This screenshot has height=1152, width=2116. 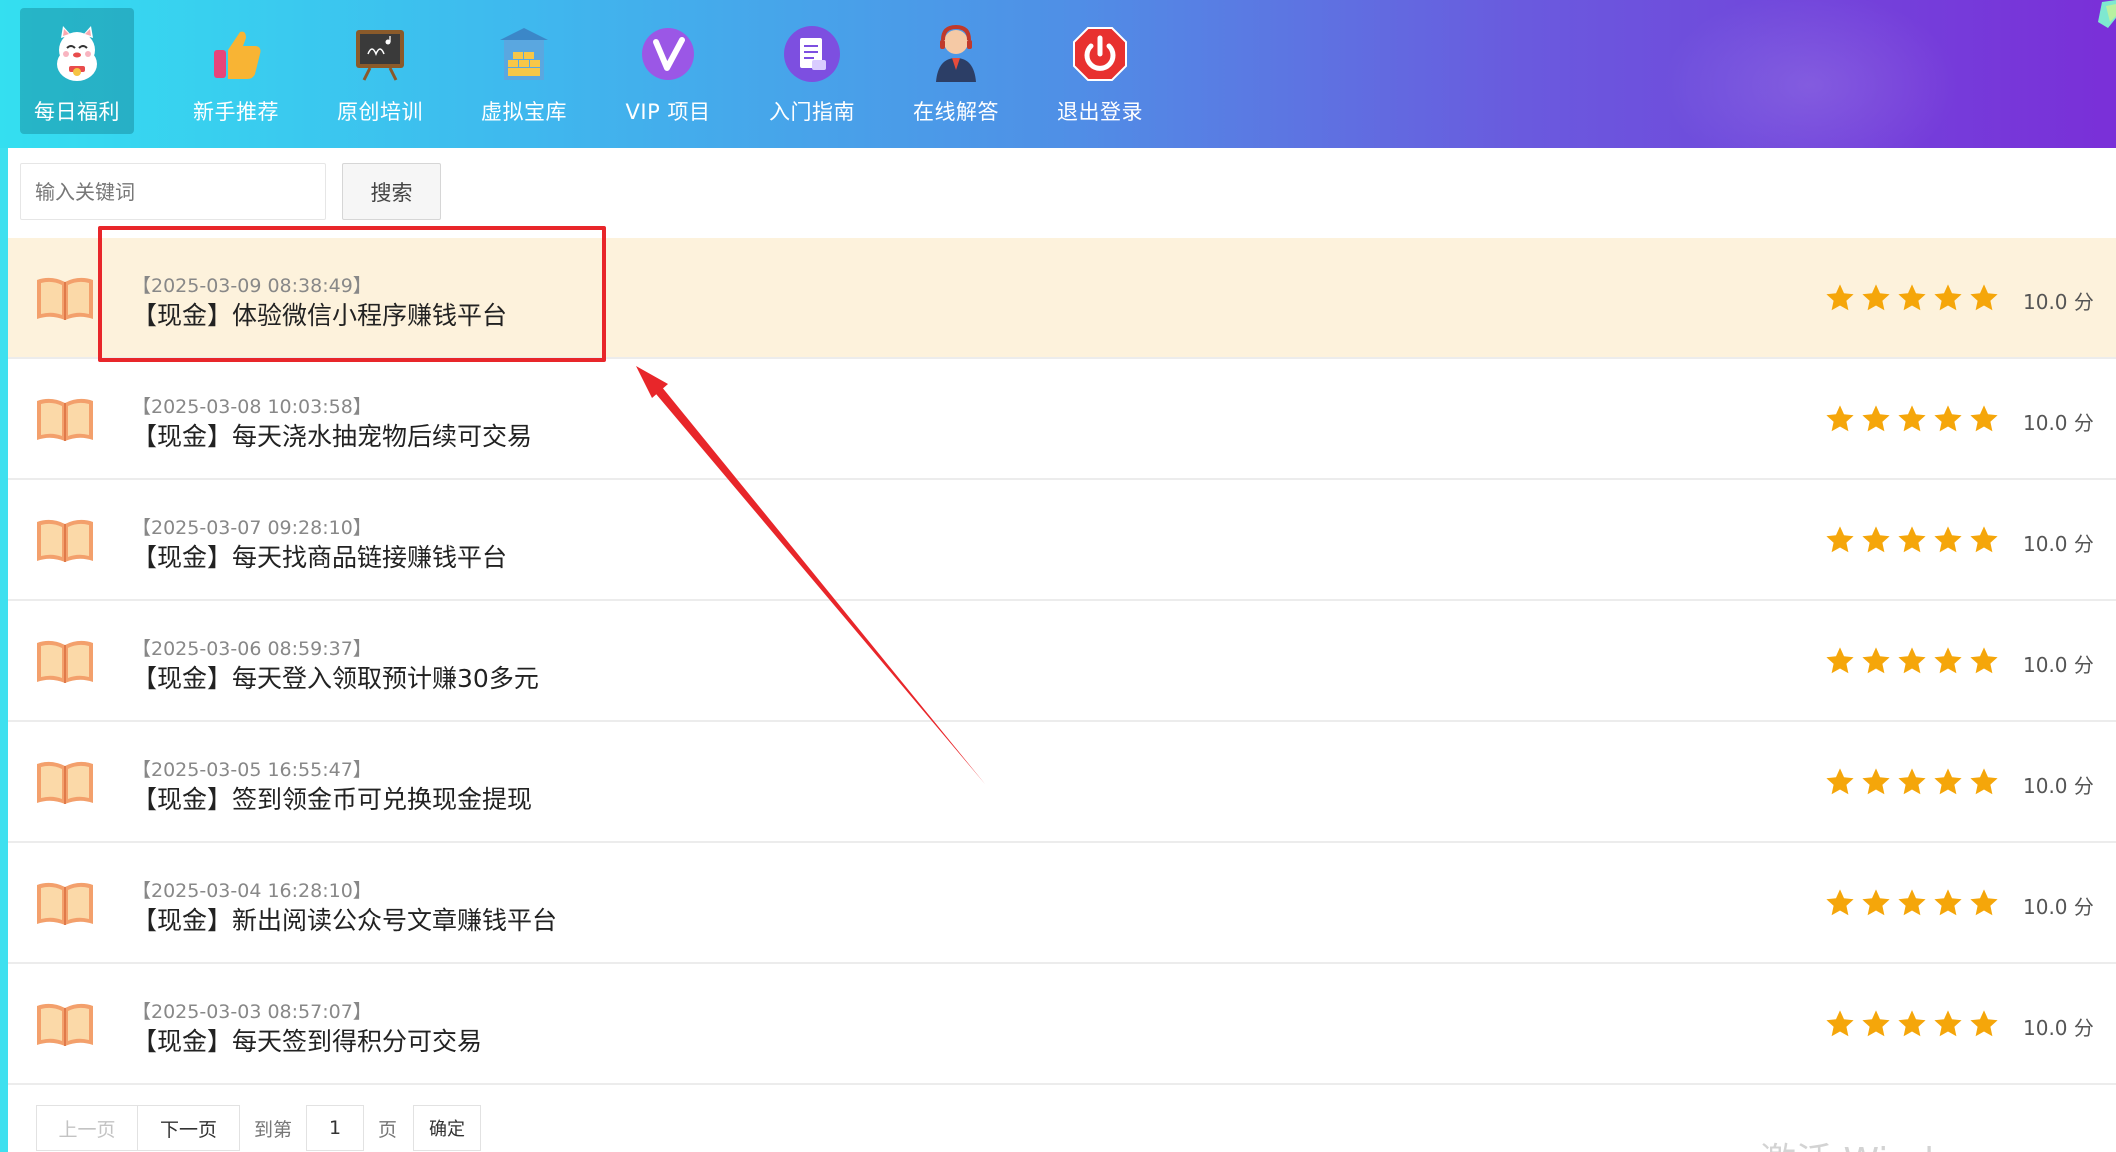 I want to click on main-nav: 每日福利 新手推荐 原创培训 虚拟宝库 VIP 项目 入门指南 在线解答 退出登录, so click(x=596, y=71).